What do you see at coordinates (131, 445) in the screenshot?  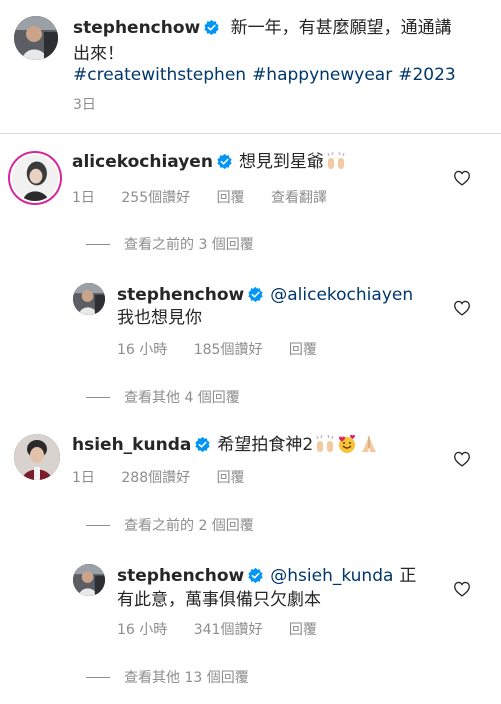 I see `comment-username: hsieh_kunda` at bounding box center [131, 445].